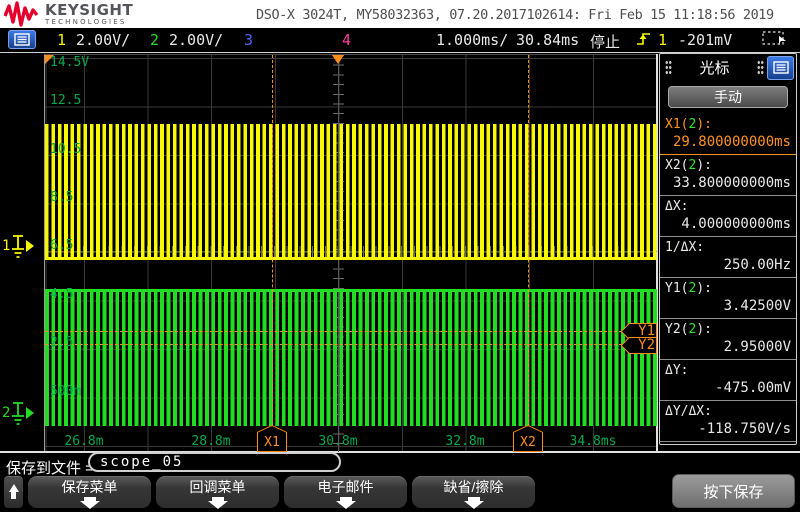 The width and height of the screenshot is (800, 512). What do you see at coordinates (677, 370) in the screenshot?
I see `row-label: ΔY:` at bounding box center [677, 370].